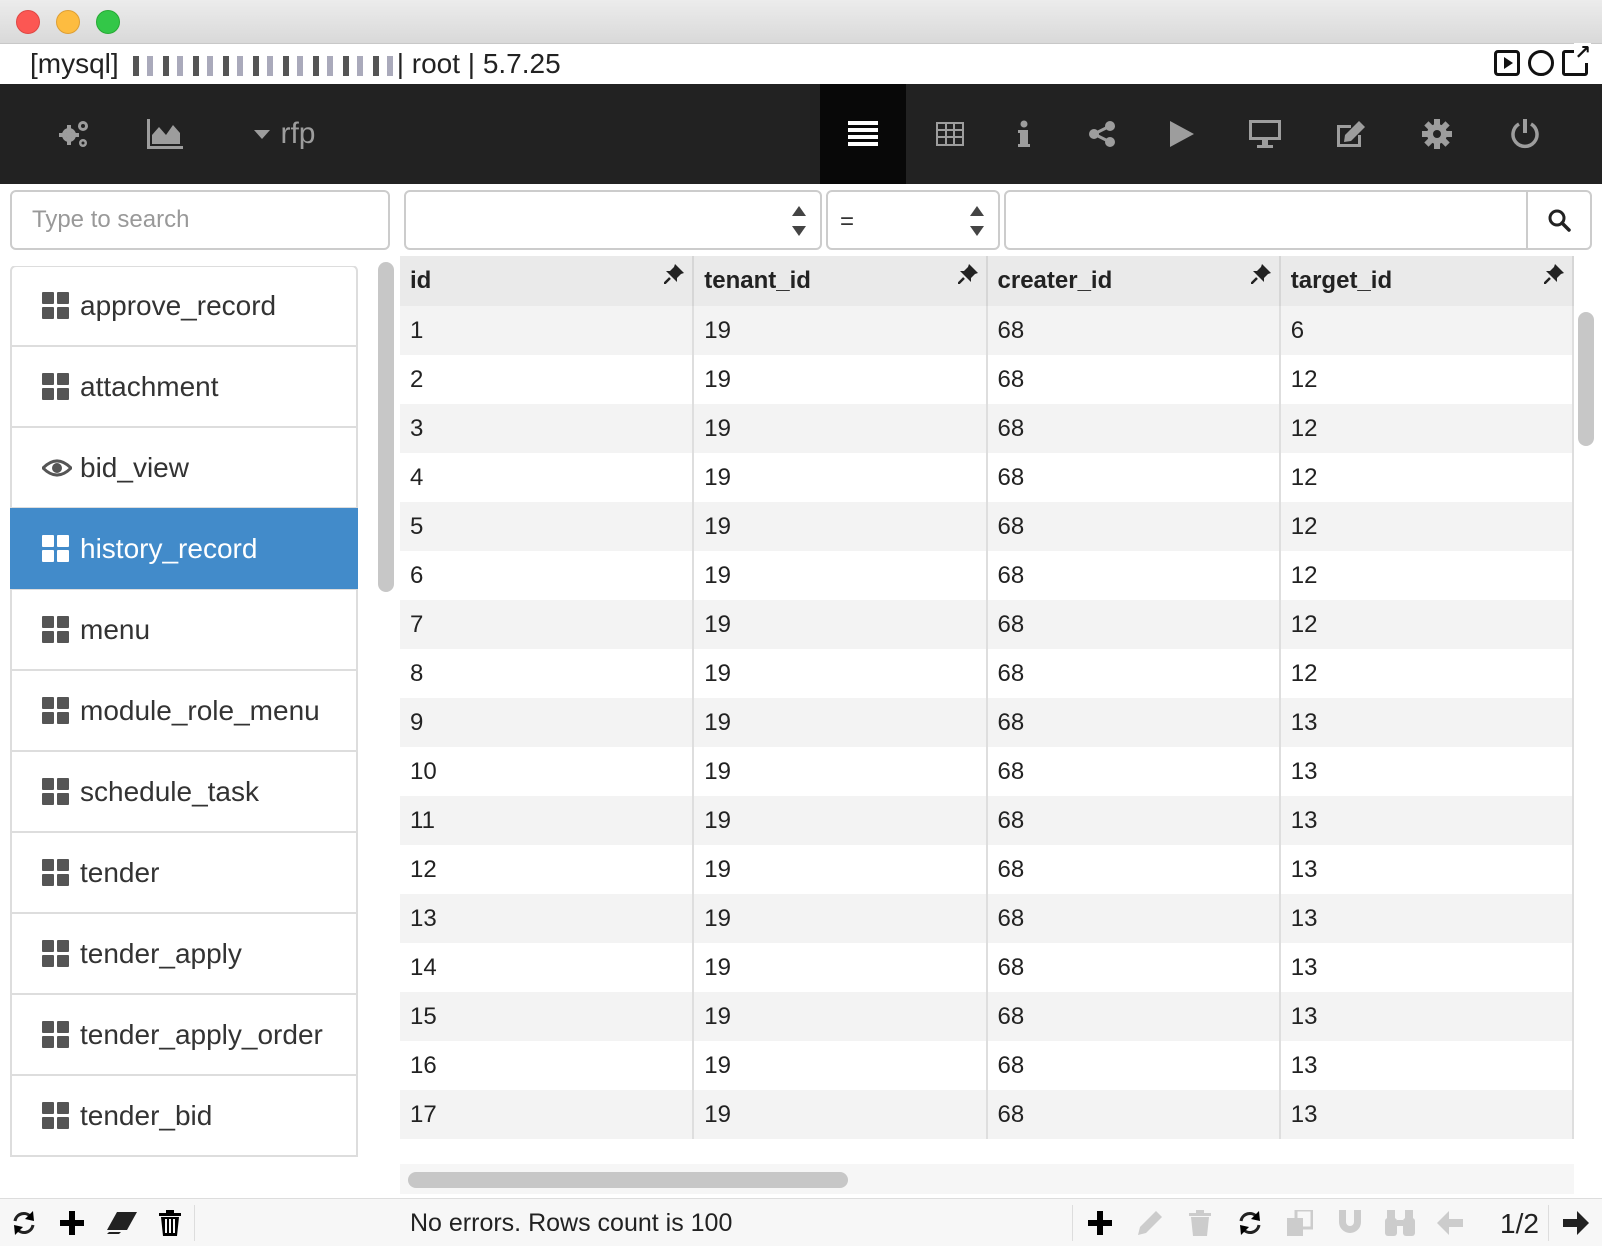  I want to click on cell-id: 6, so click(547, 575).